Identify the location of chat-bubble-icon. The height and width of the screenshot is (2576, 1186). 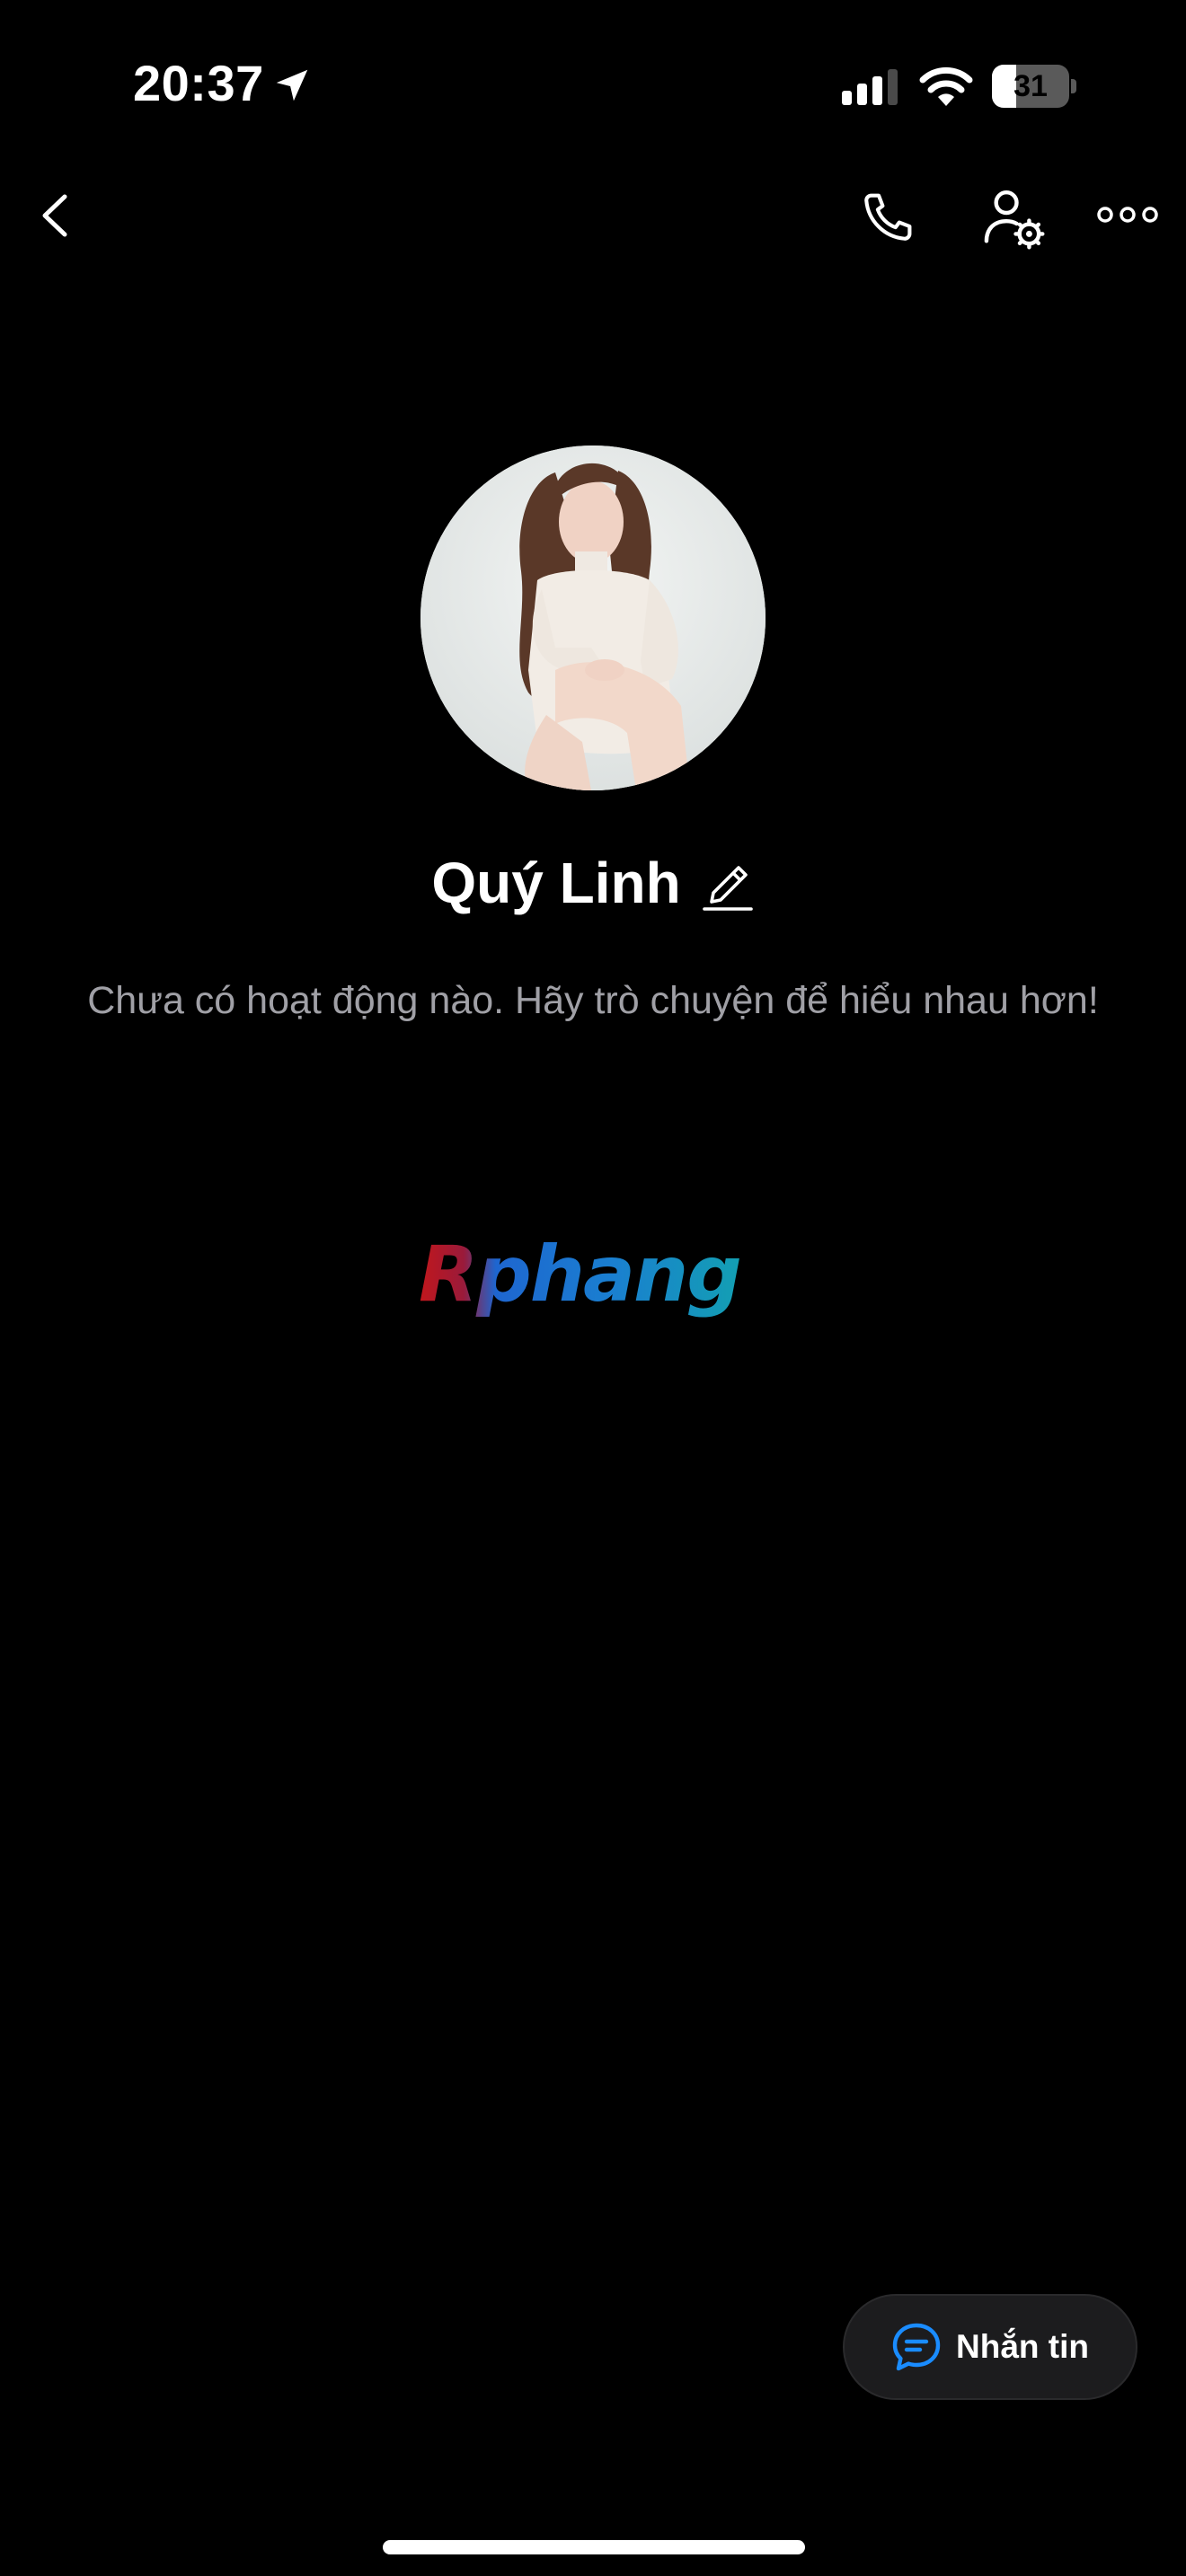
(916, 2347).